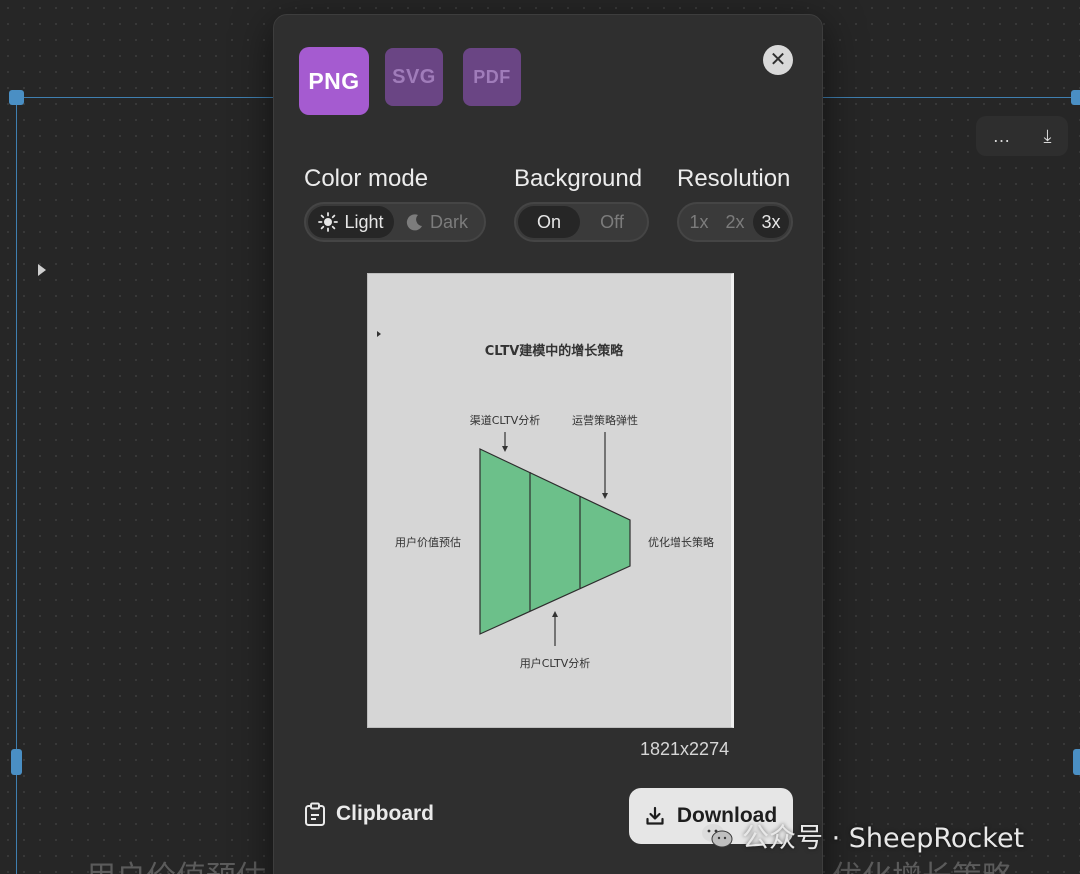 This screenshot has height=874, width=1080. I want to click on background-off-option: Off, so click(612, 222).